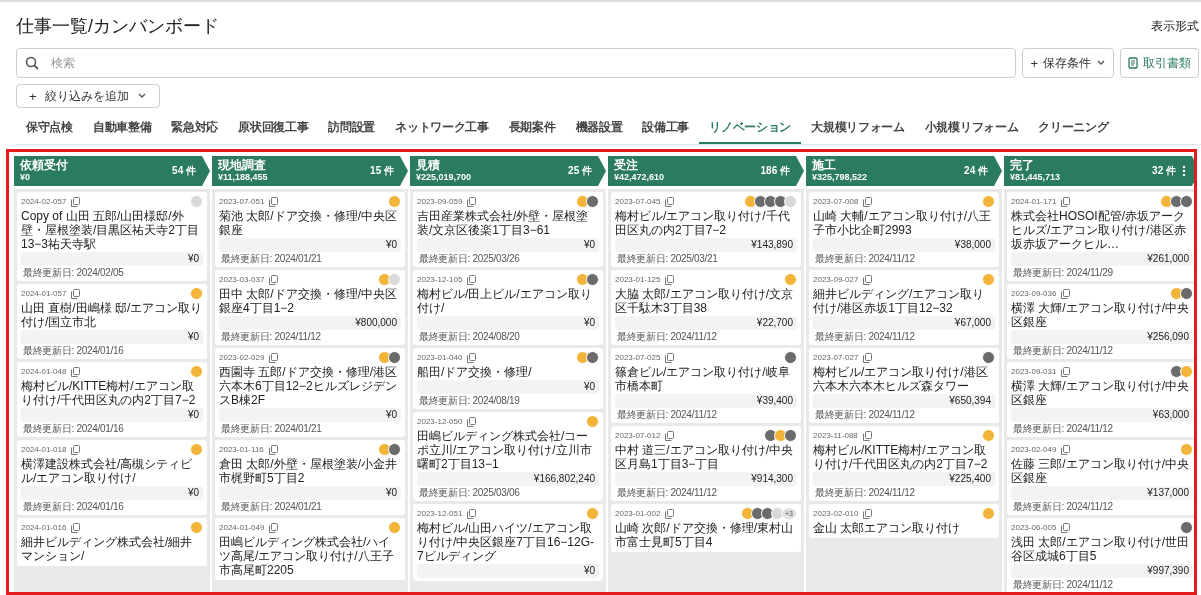  Describe the element at coordinates (666, 129) in the screenshot. I see `category-tab: 設備工事` at that location.